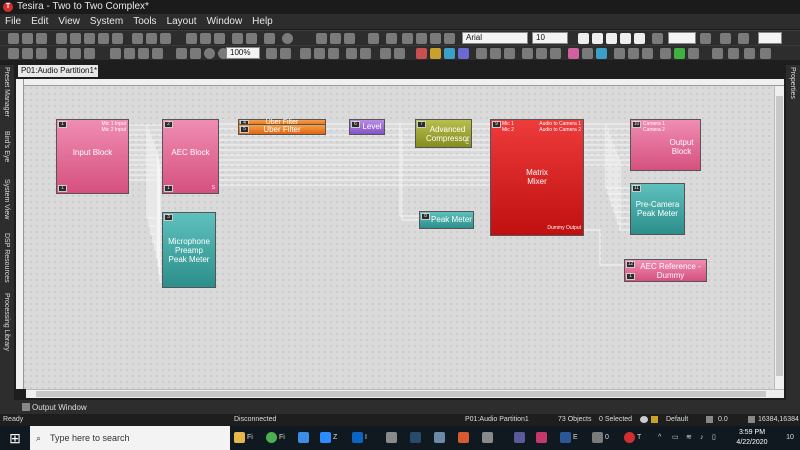  Describe the element at coordinates (497, 419) in the screenshot. I see `status-partition: P01:Audio Partition1` at that location.